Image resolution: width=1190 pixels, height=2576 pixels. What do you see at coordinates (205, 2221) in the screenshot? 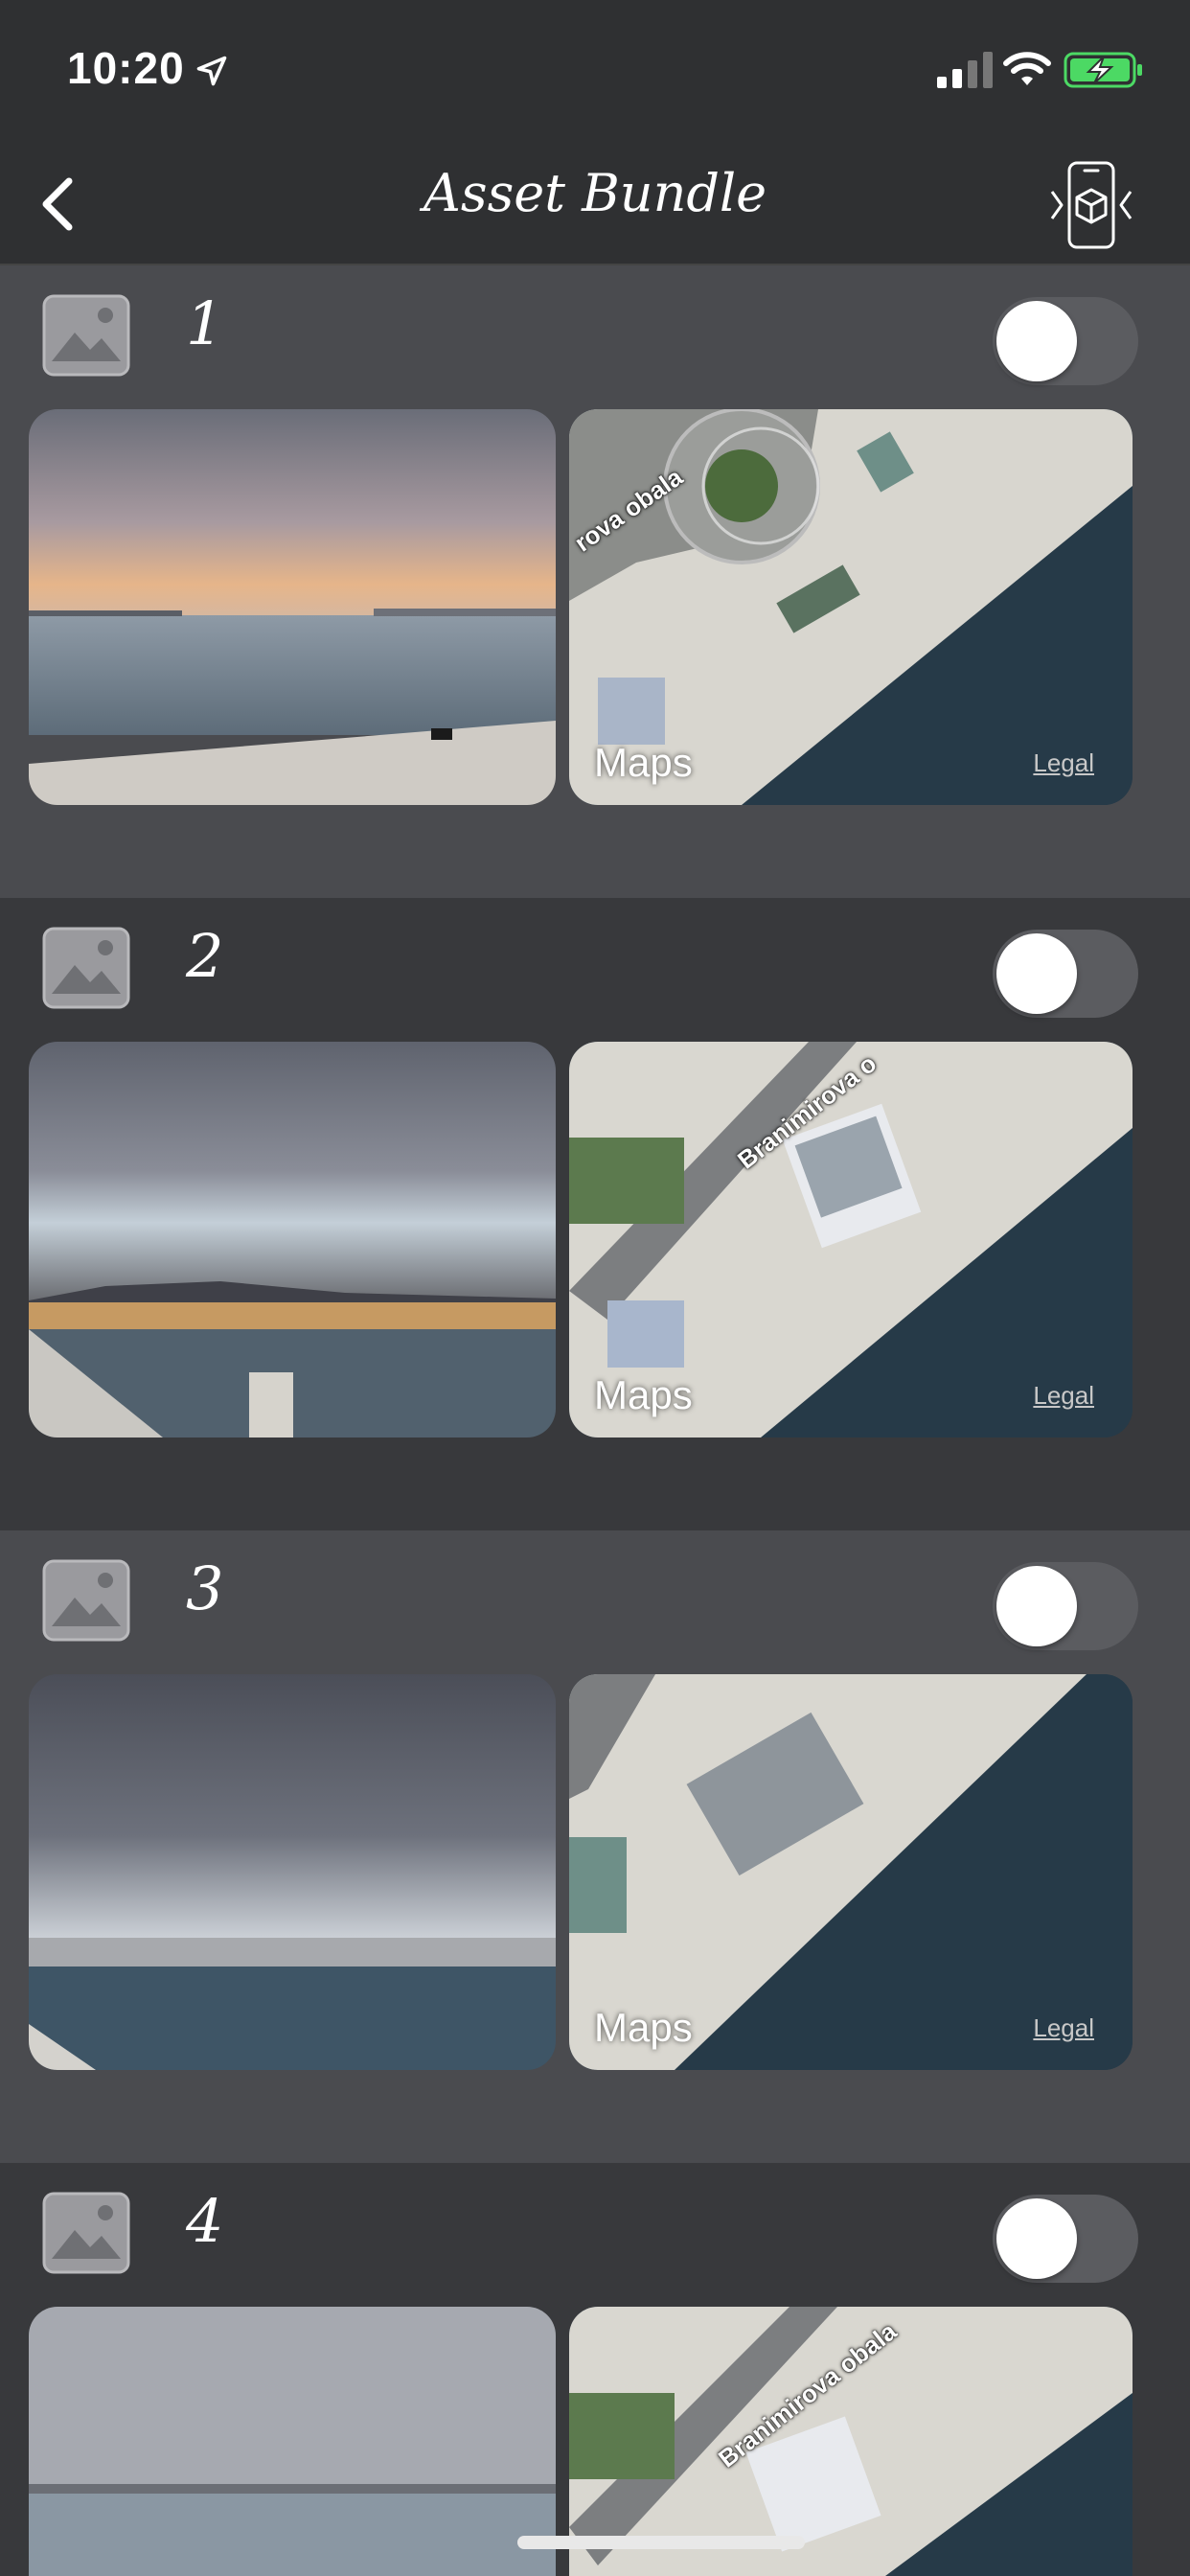
I see `item-number: 4` at bounding box center [205, 2221].